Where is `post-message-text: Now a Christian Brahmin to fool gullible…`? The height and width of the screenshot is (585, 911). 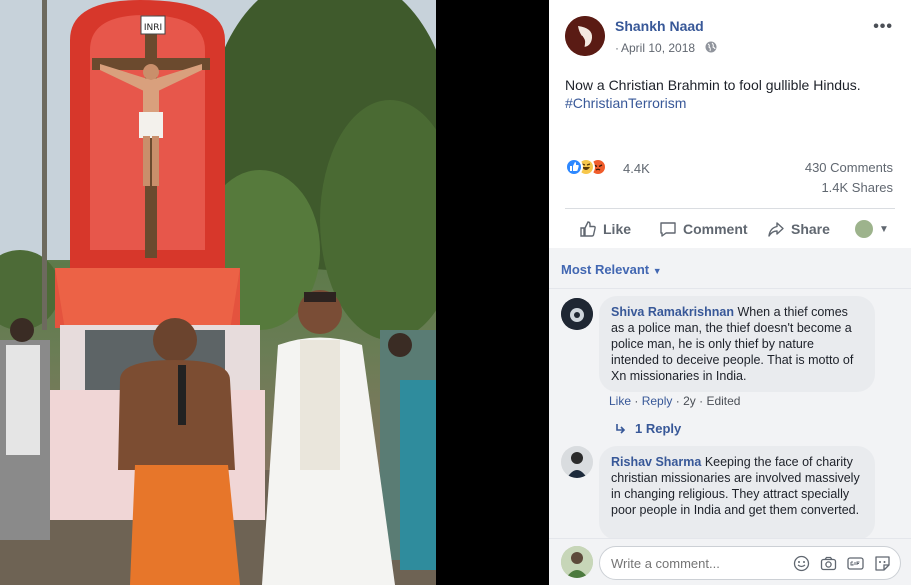
post-message-text: Now a Christian Brahmin to fool gullible… is located at coordinates (713, 85).